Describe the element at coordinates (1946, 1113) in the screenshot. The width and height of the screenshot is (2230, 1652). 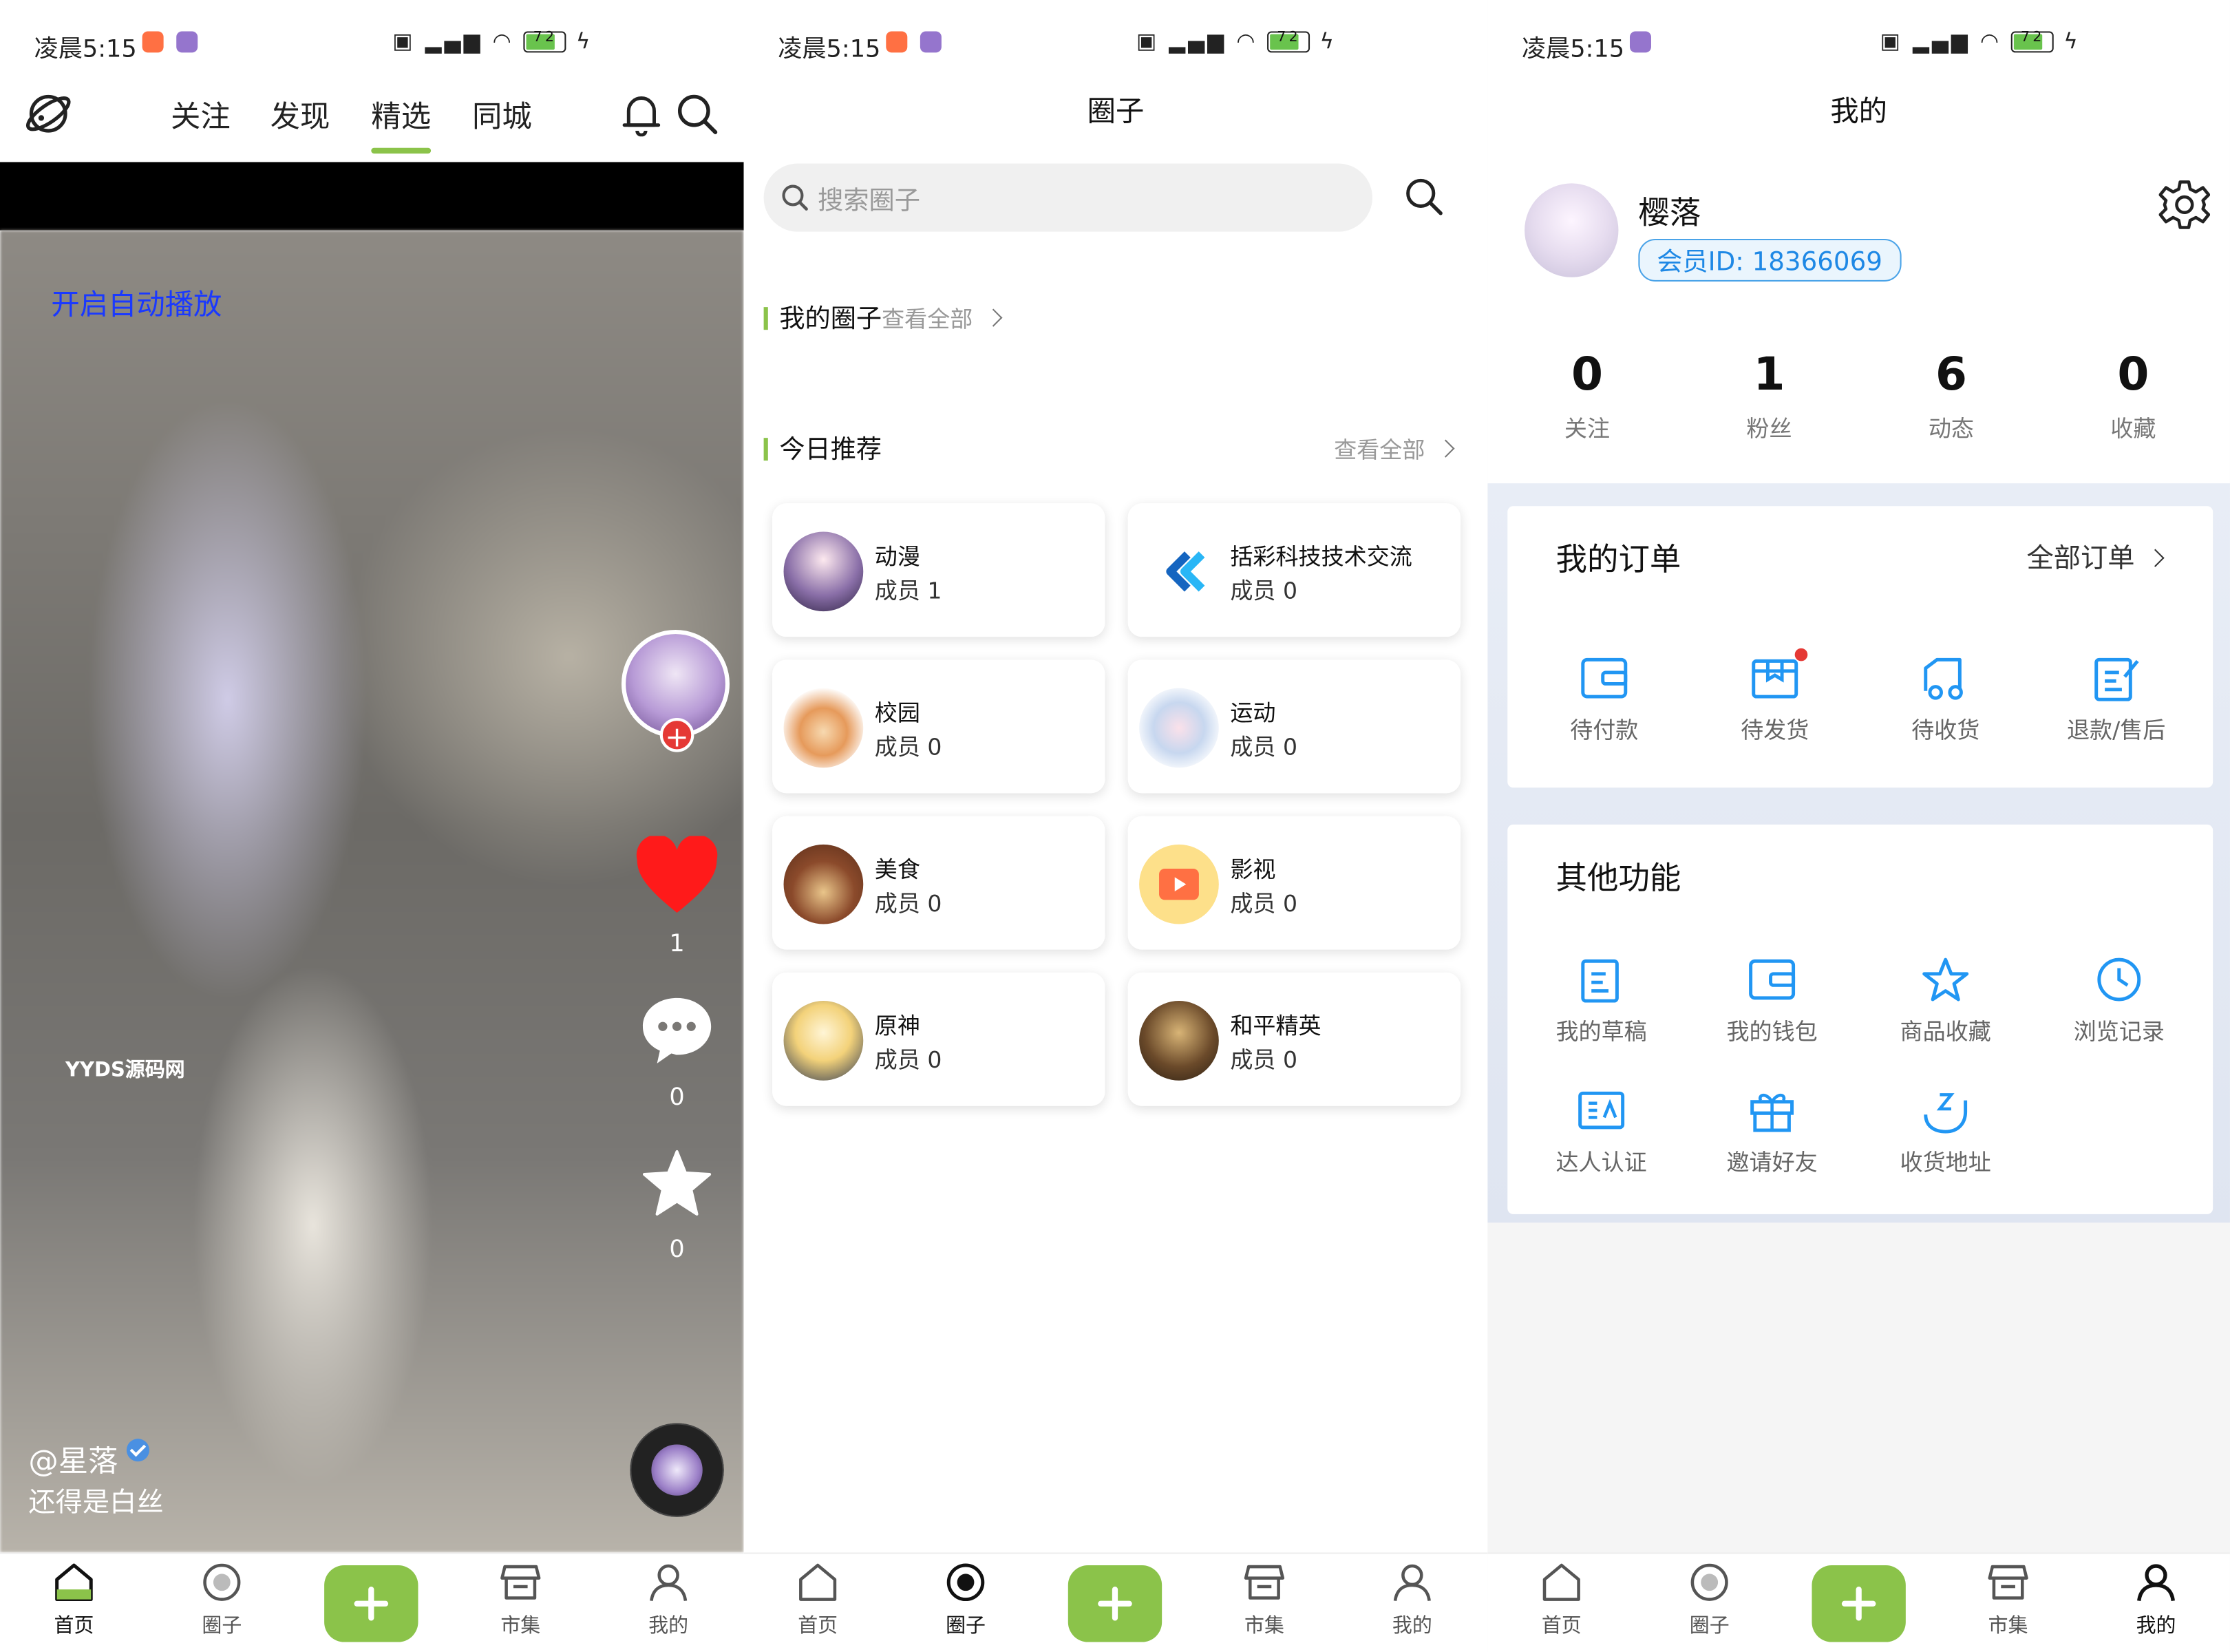
I see `location-hand-icon` at that location.